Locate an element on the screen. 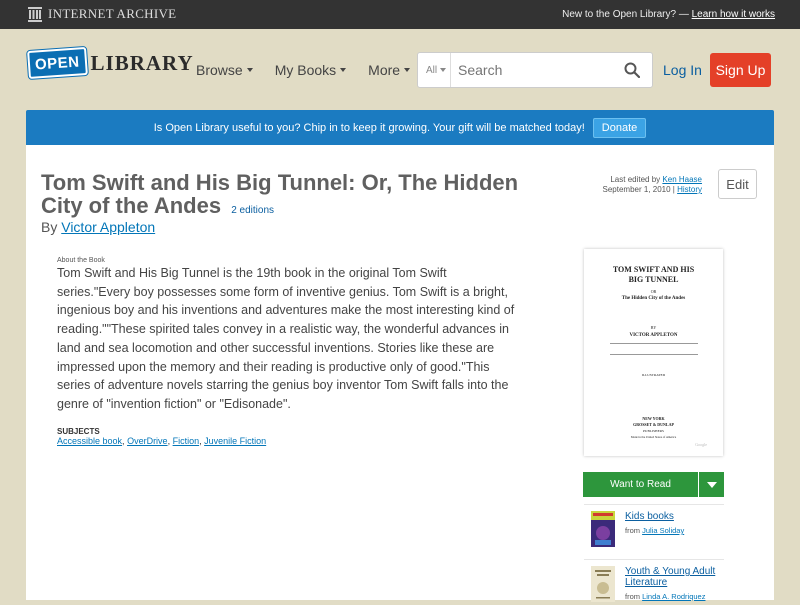 The height and width of the screenshot is (605, 800). search-scope-value: All is located at coordinates (432, 70).